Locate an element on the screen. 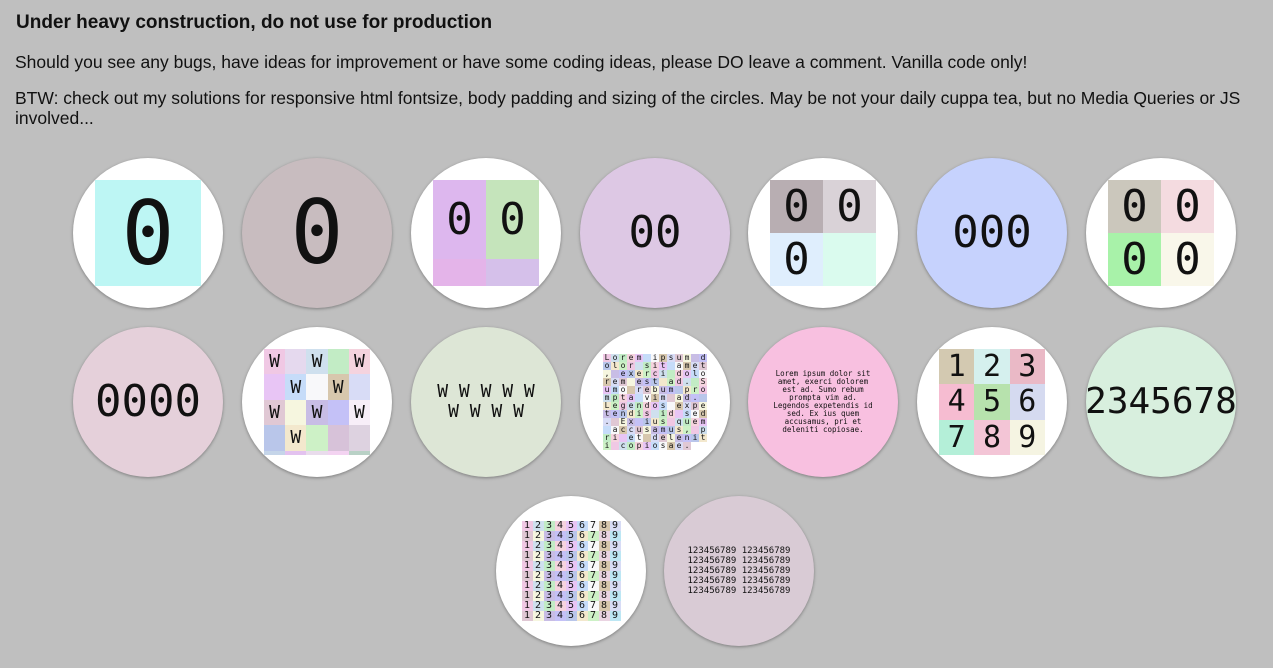  circle-text: 0 is located at coordinates (317, 232).